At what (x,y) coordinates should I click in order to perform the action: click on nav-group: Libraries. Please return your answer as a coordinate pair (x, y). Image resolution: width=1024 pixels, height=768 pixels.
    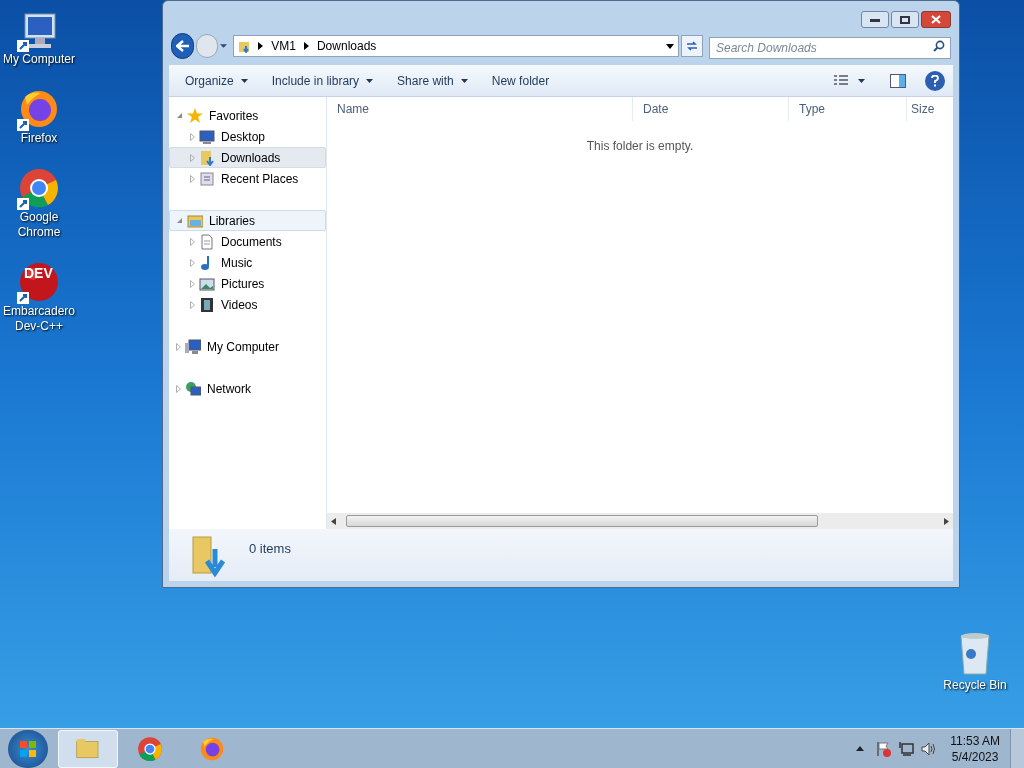
    Looking at the image, I should click on (247, 220).